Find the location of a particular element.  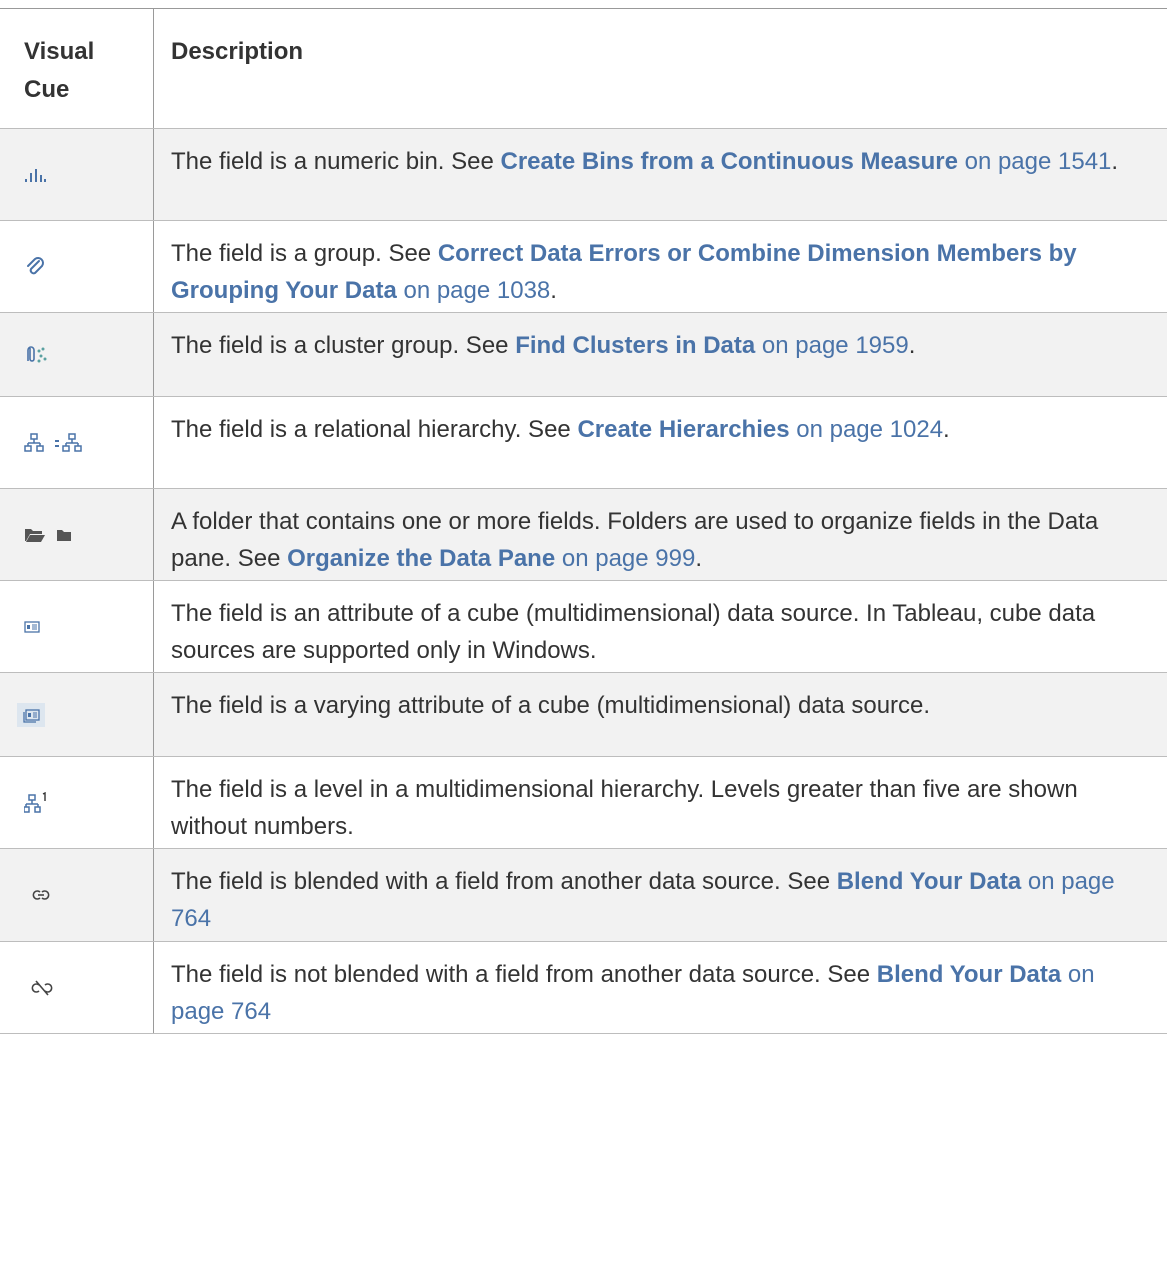

header-description-label: Description is located at coordinates (237, 51).